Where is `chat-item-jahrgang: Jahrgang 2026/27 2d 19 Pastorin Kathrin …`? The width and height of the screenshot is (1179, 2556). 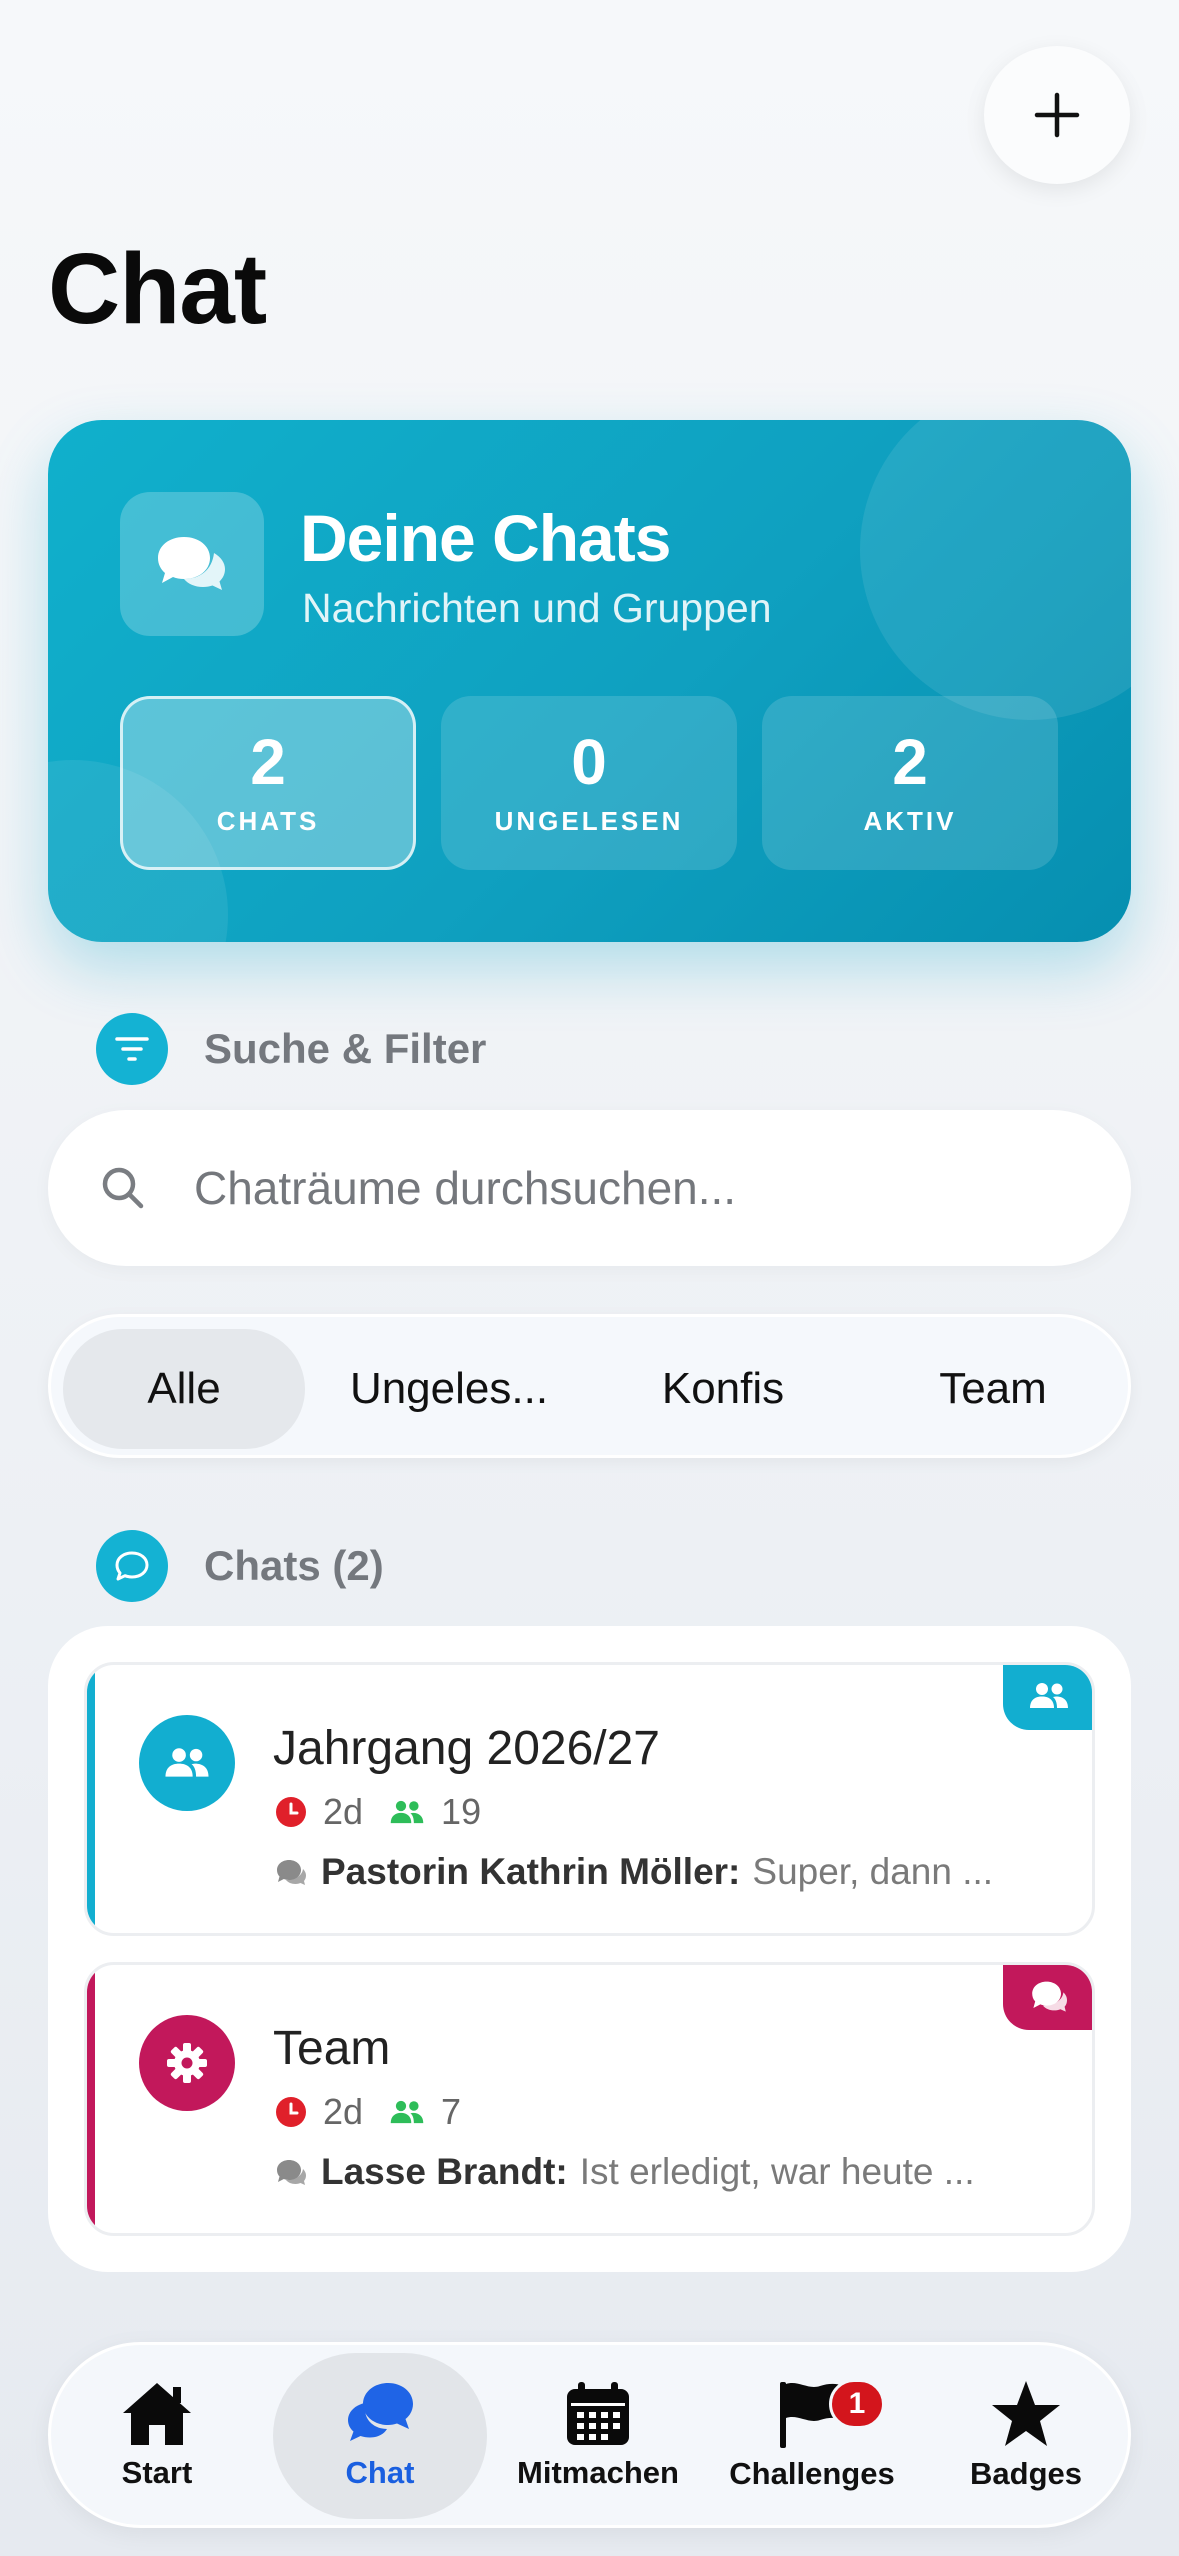 chat-item-jahrgang: Jahrgang 2026/27 2d 19 Pastorin Kathrin … is located at coordinates (589, 1799).